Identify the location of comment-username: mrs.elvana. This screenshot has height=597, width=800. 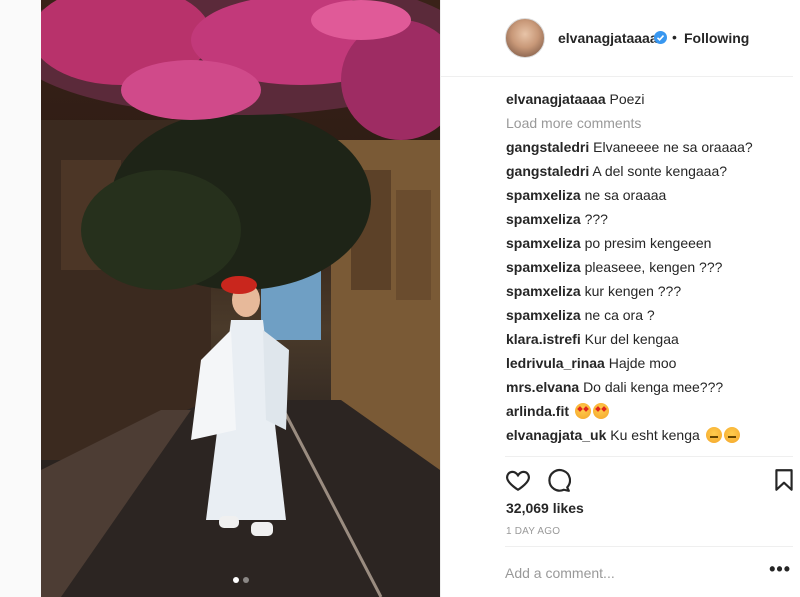
(542, 387).